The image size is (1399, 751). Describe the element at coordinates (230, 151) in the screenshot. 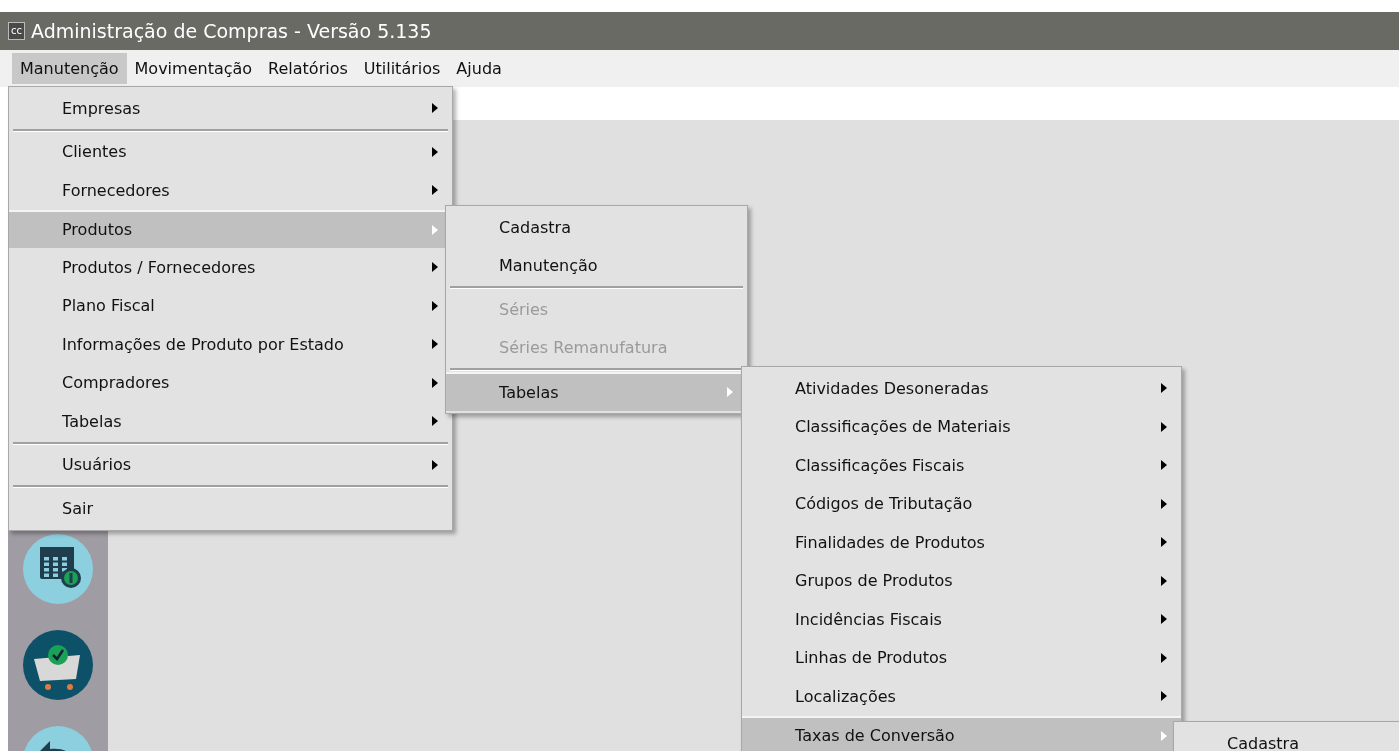

I see `menu-item: Clientes` at that location.